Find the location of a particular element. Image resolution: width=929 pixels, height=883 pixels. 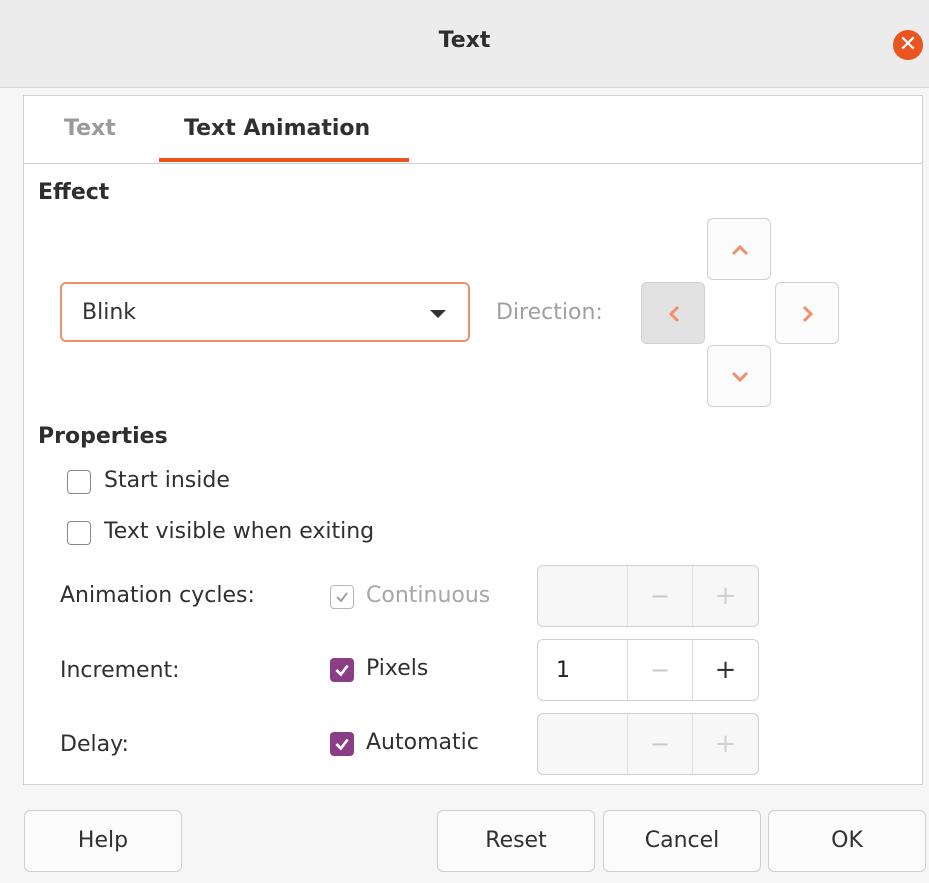

start-inside-label: Start inside is located at coordinates (167, 480).